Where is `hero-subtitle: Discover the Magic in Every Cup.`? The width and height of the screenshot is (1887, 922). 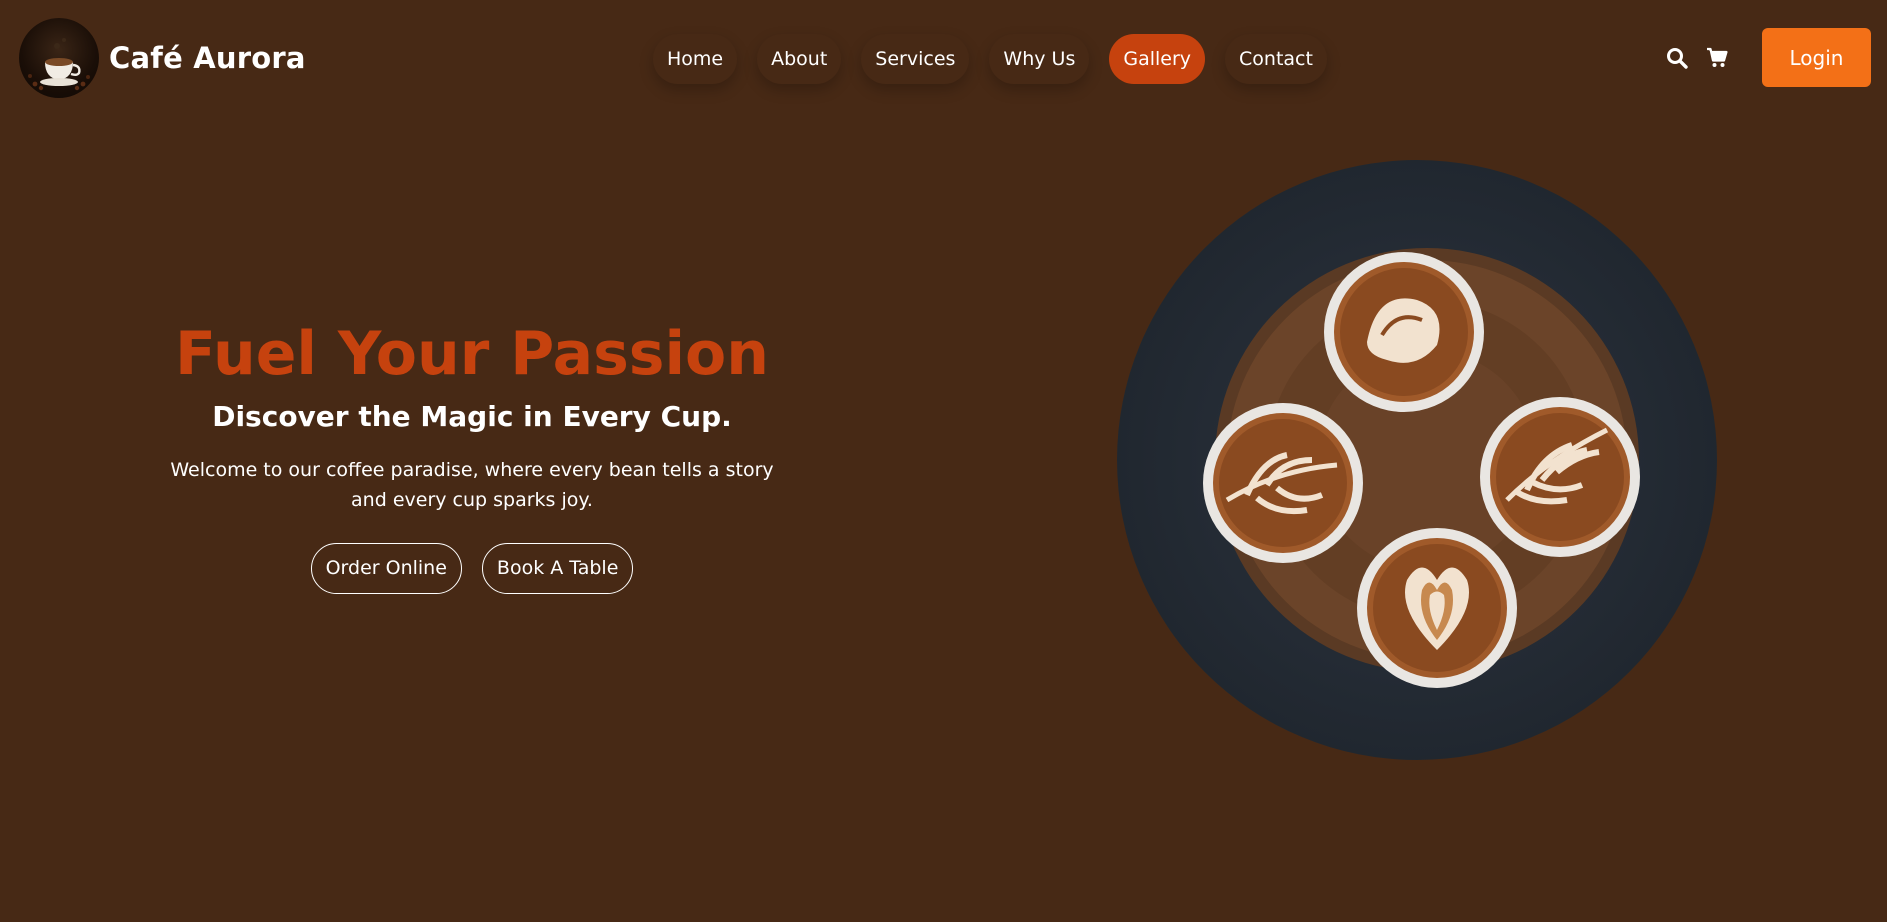
hero-subtitle: Discover the Magic in Every Cup. is located at coordinates (472, 416).